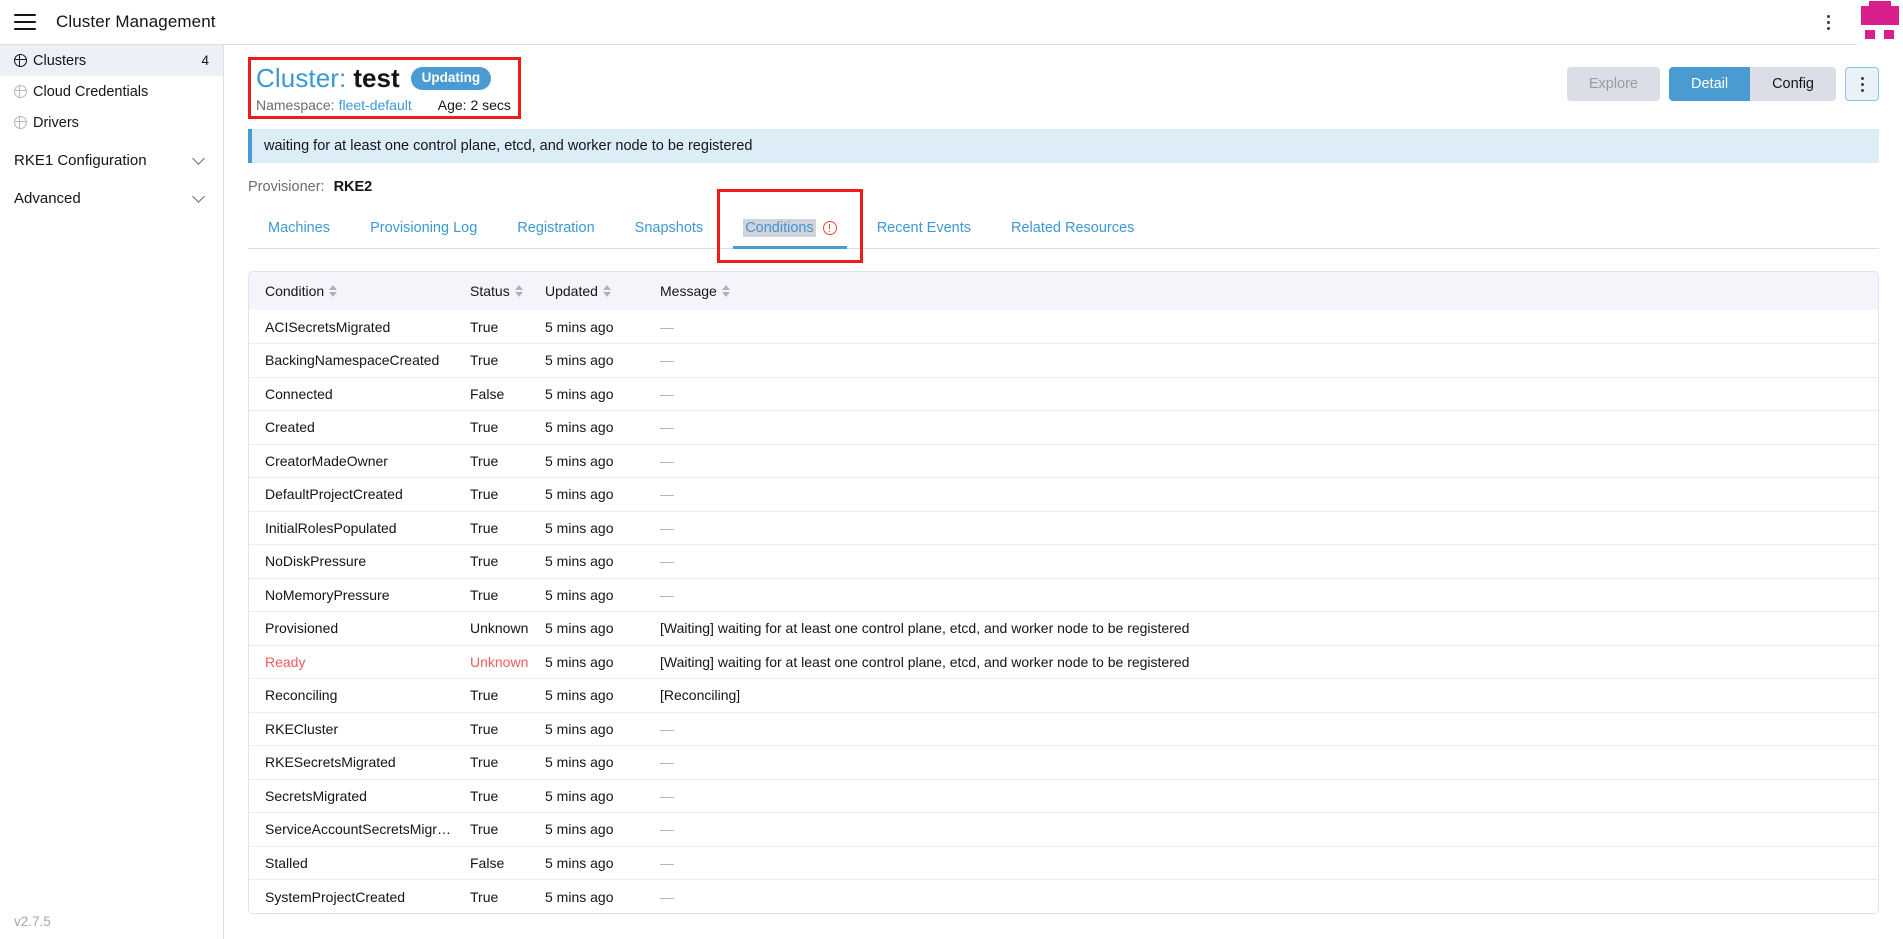  Describe the element at coordinates (1613, 84) in the screenshot. I see `explore-button: Explore` at that location.